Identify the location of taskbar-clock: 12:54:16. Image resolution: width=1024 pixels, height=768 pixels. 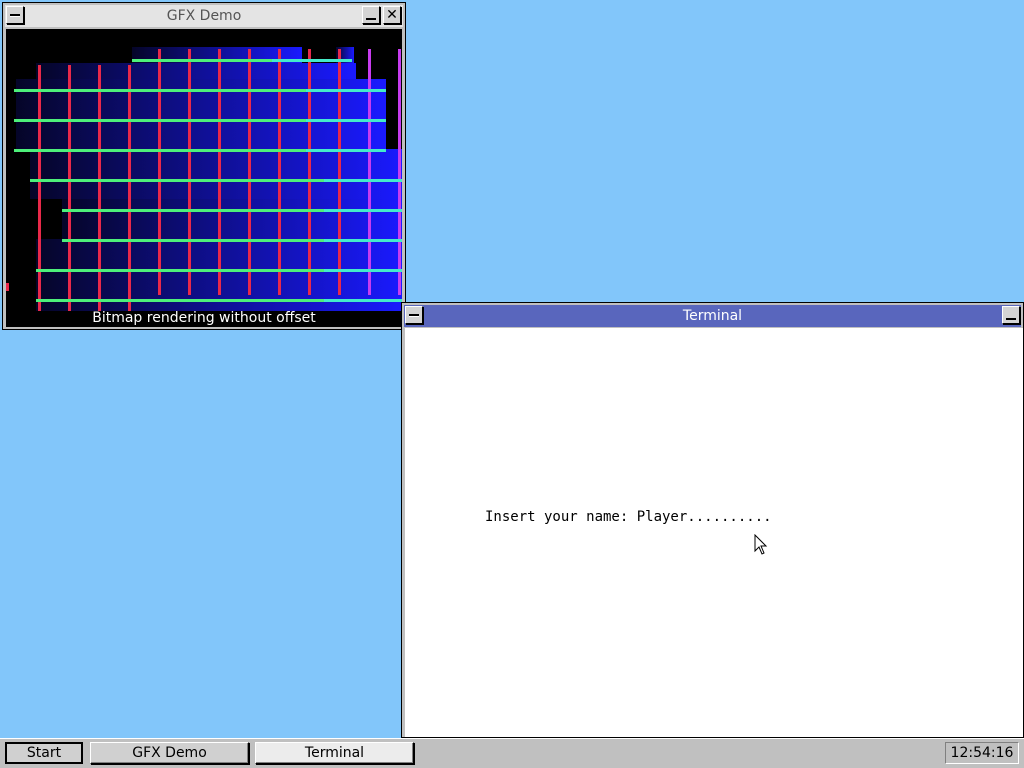
(982, 753).